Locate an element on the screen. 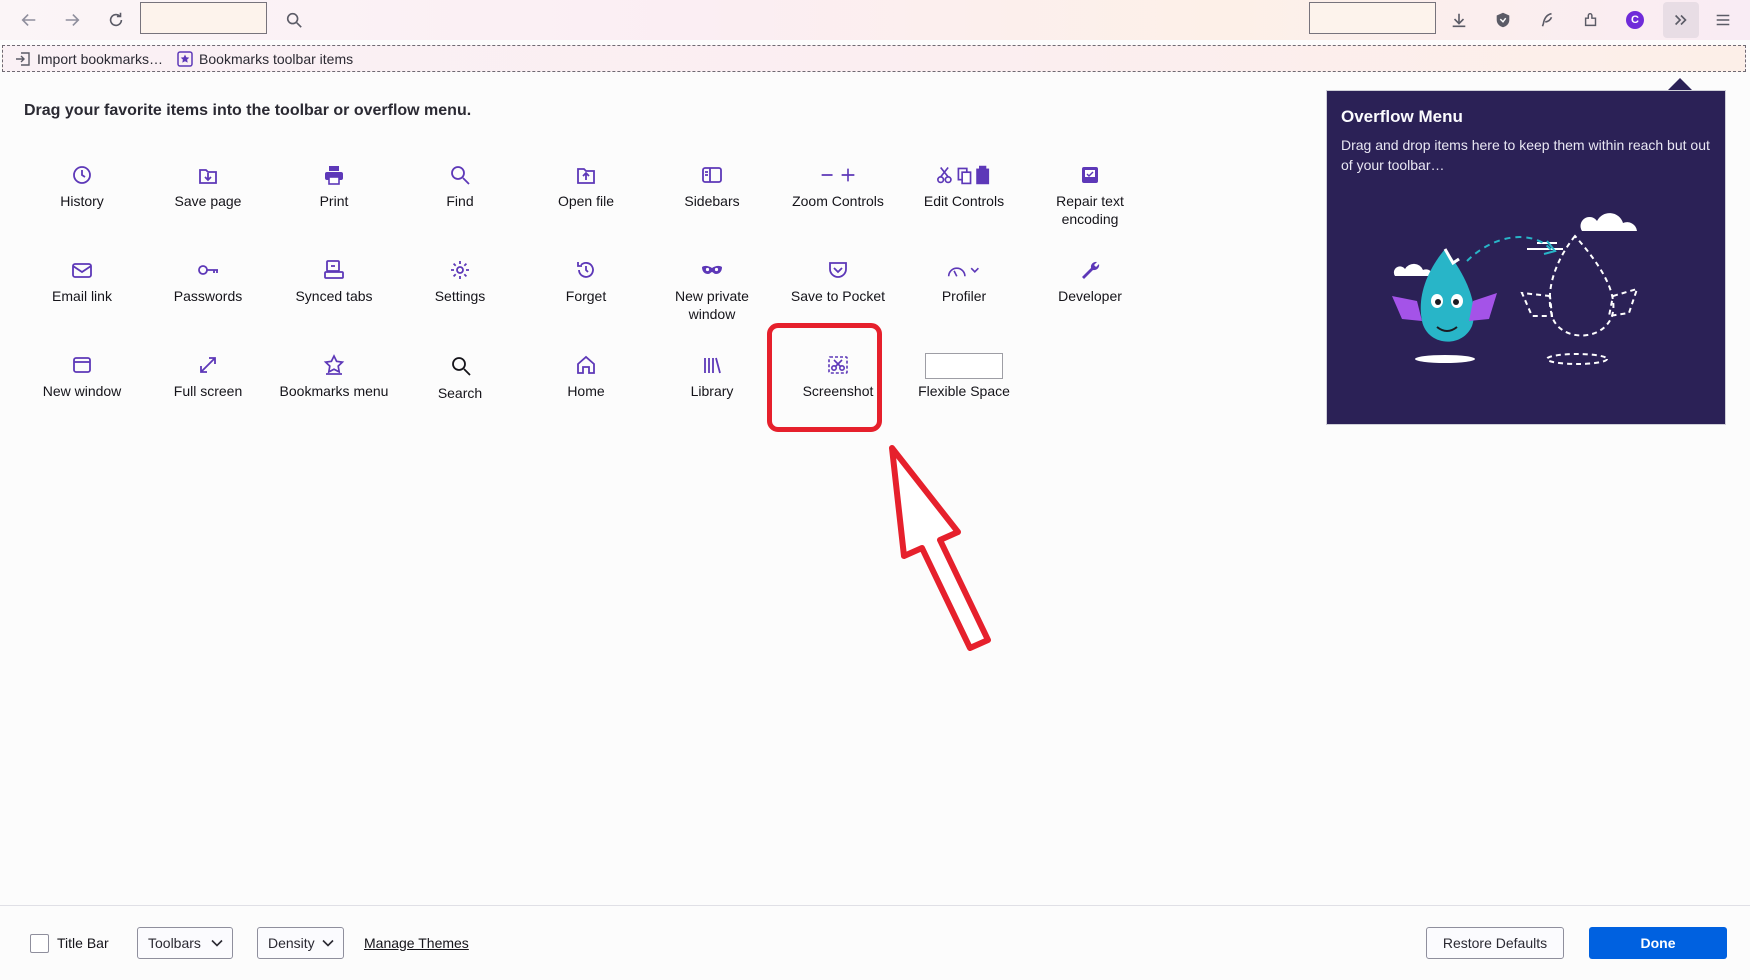 This screenshot has height=980, width=1750. palette-item-label: Repair text encoding is located at coordinates (1090, 210).